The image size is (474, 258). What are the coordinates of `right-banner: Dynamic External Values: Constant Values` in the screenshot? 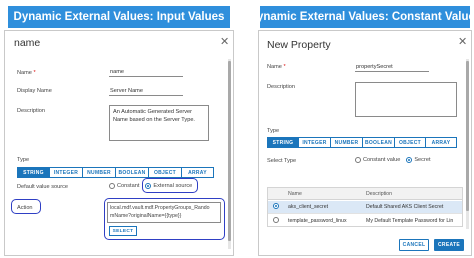 It's located at (361, 17).